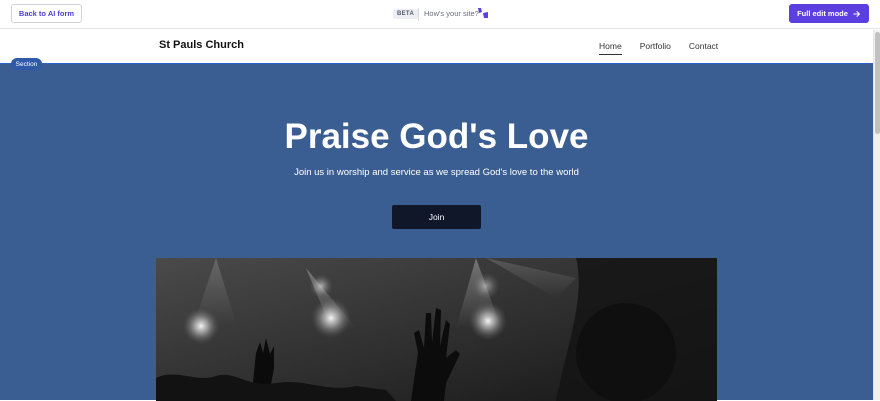 This screenshot has height=401, width=880. I want to click on feedback-prompt: How's your site?, so click(451, 14).